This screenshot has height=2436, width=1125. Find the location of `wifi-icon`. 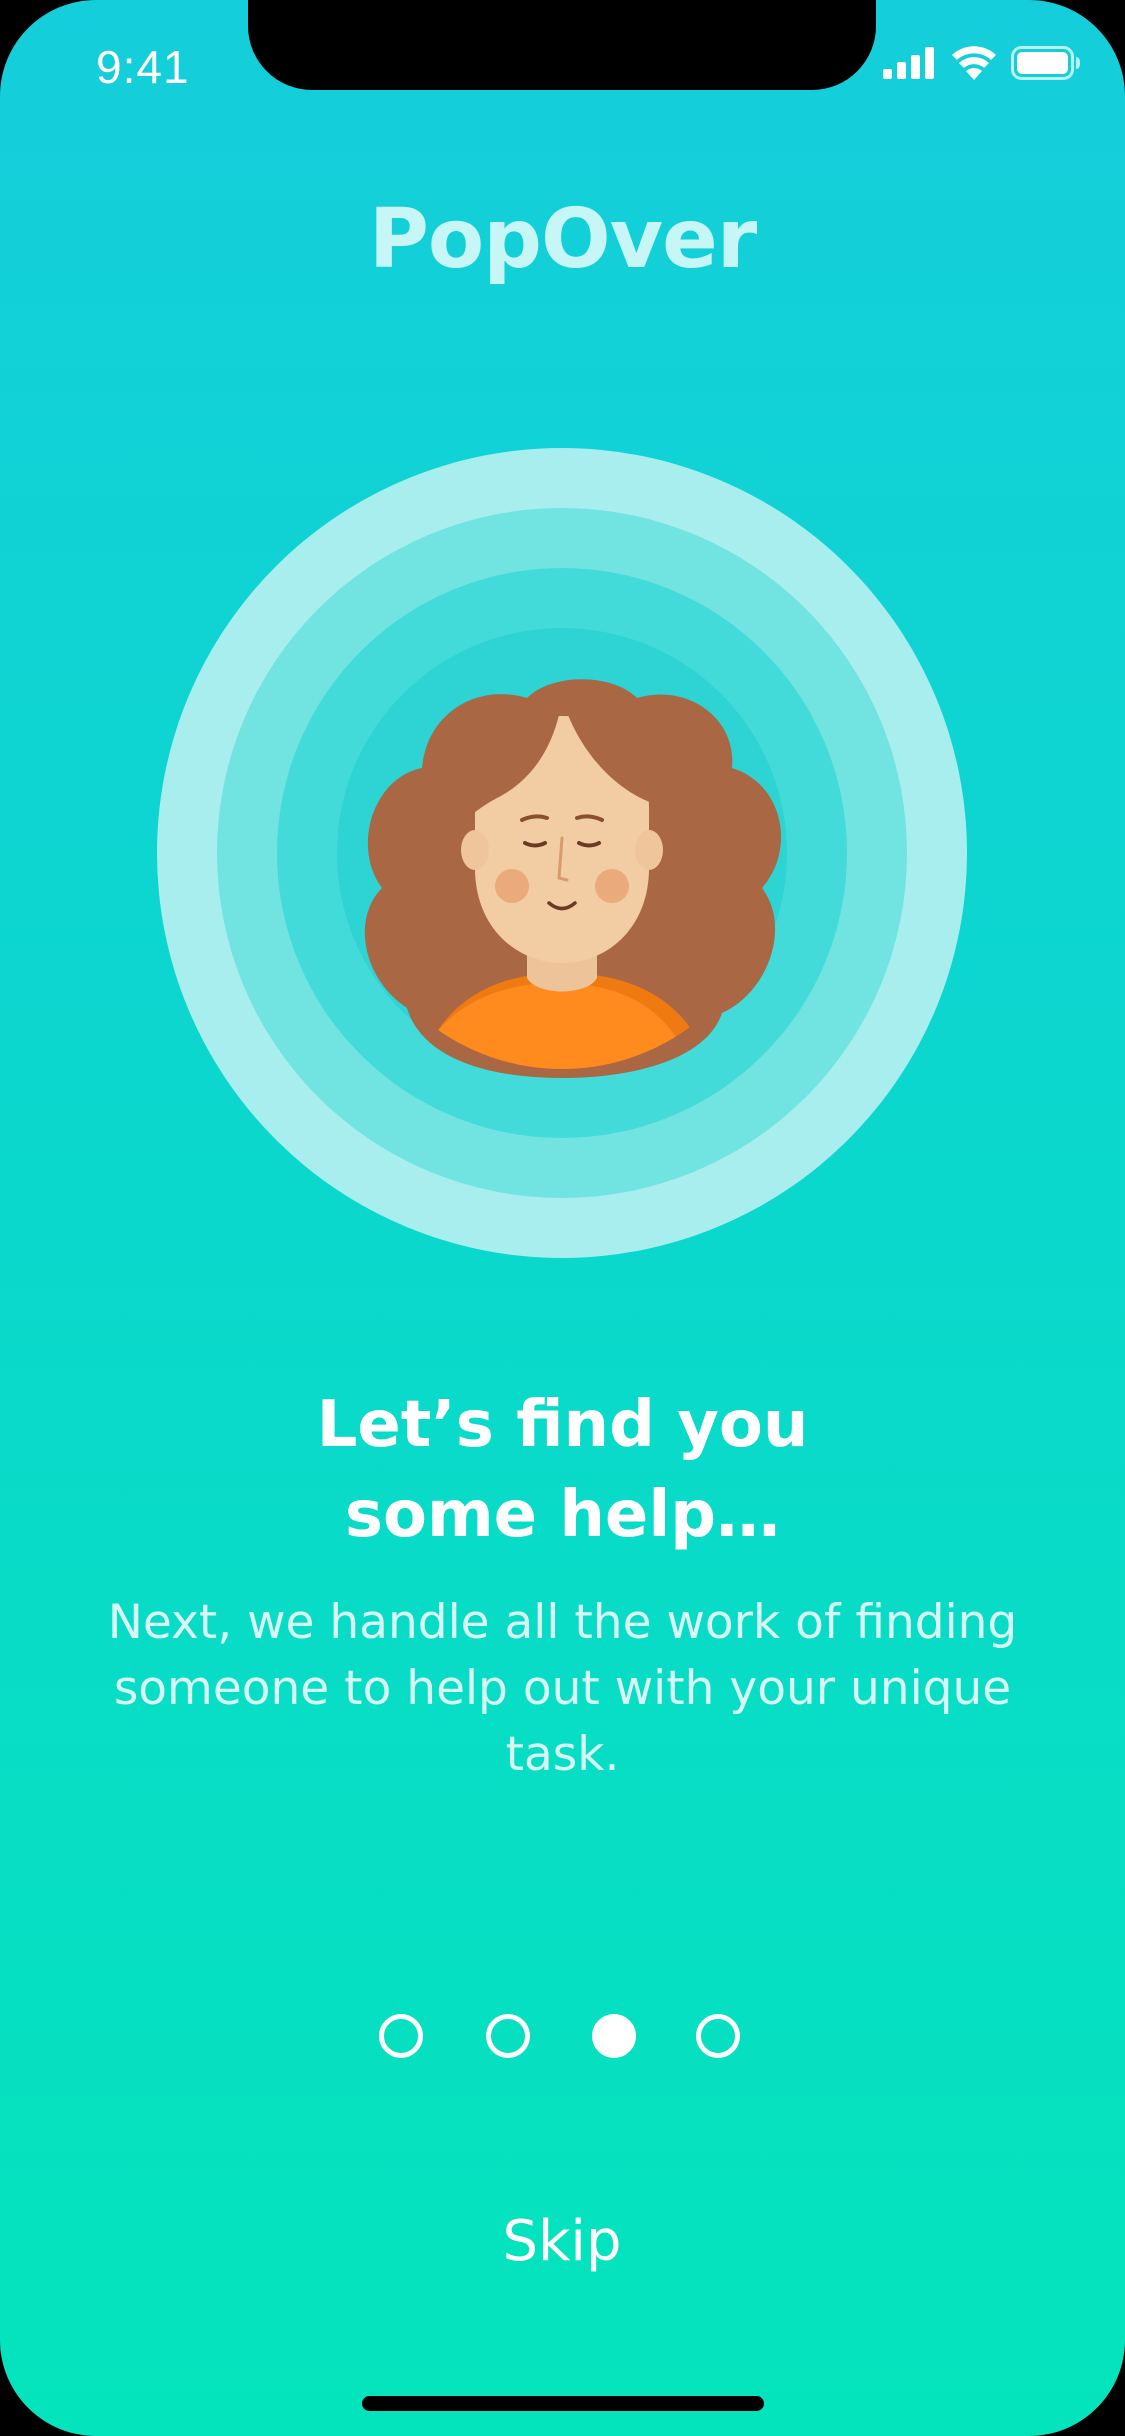

wifi-icon is located at coordinates (974, 63).